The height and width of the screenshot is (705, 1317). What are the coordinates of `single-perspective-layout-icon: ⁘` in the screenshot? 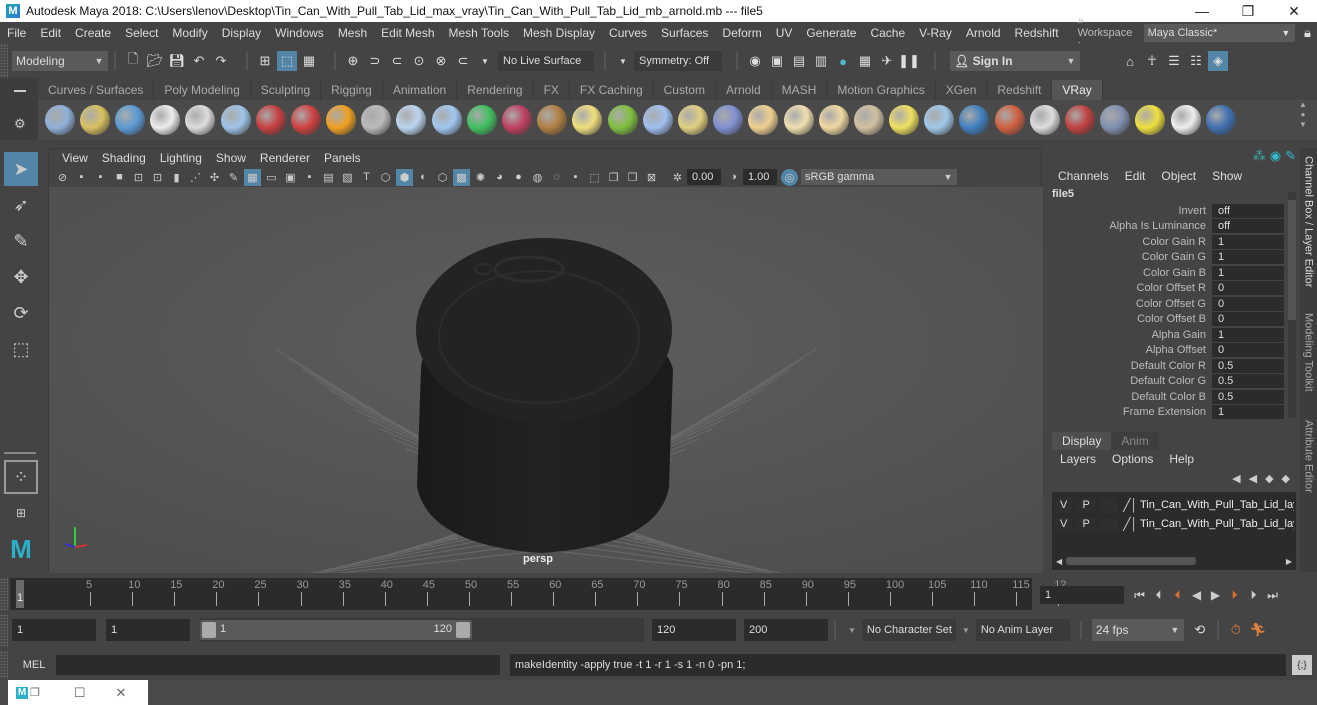 It's located at (21, 477).